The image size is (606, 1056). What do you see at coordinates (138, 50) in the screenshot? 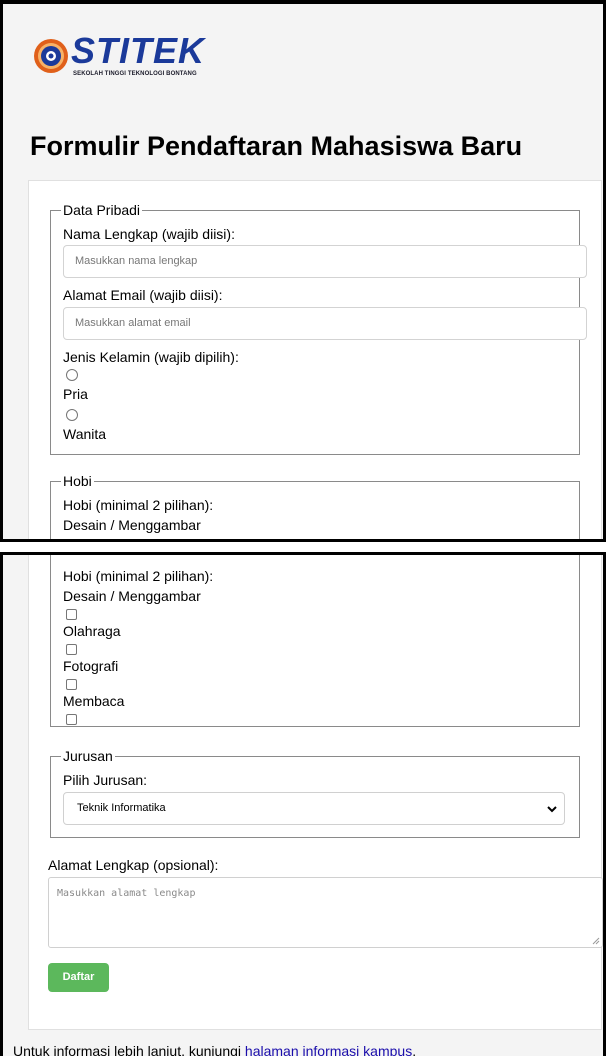
I see `brand-name: STITEK` at bounding box center [138, 50].